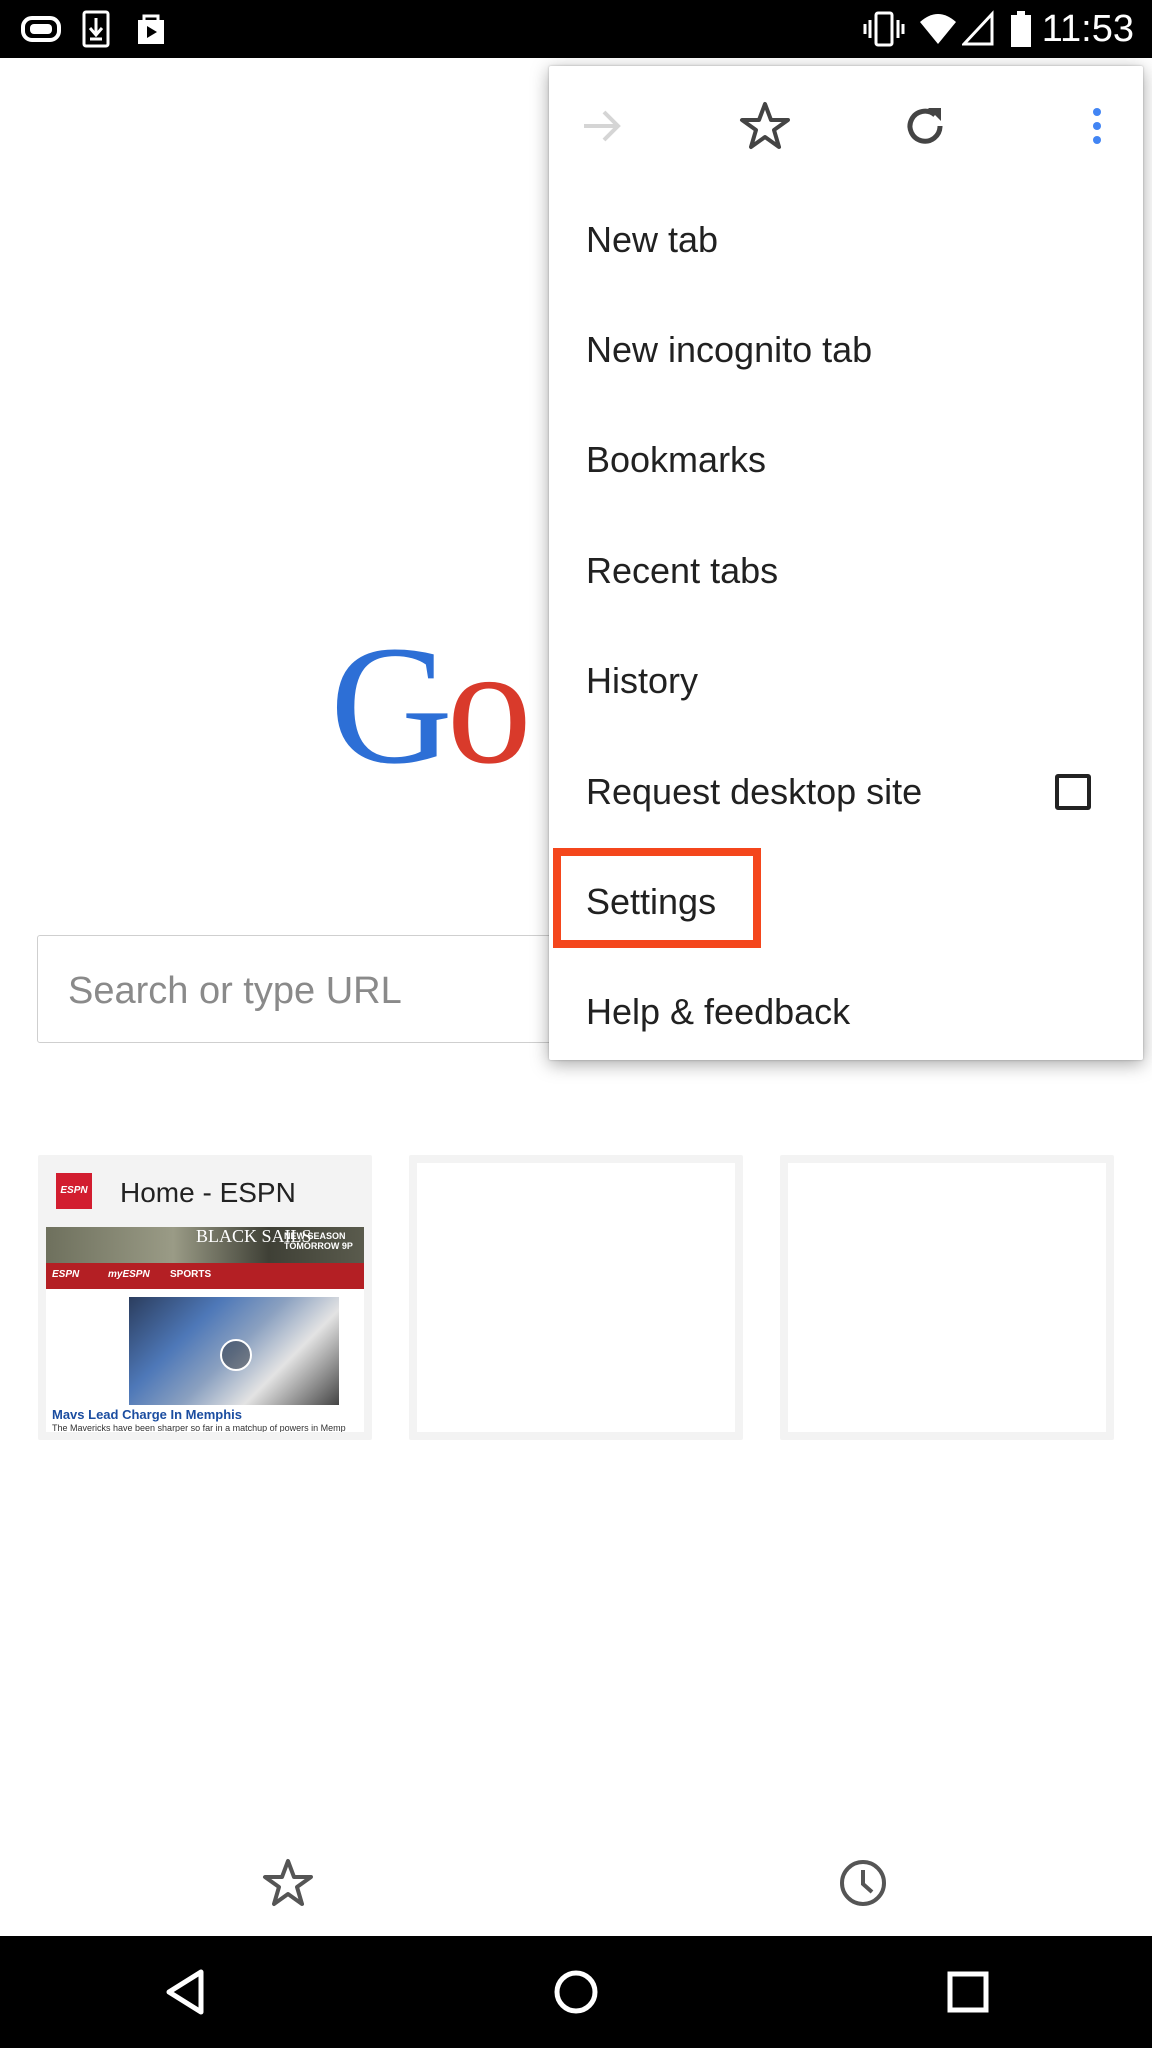 The height and width of the screenshot is (2048, 1152). What do you see at coordinates (925, 126) in the screenshot?
I see `reload-icon` at bounding box center [925, 126].